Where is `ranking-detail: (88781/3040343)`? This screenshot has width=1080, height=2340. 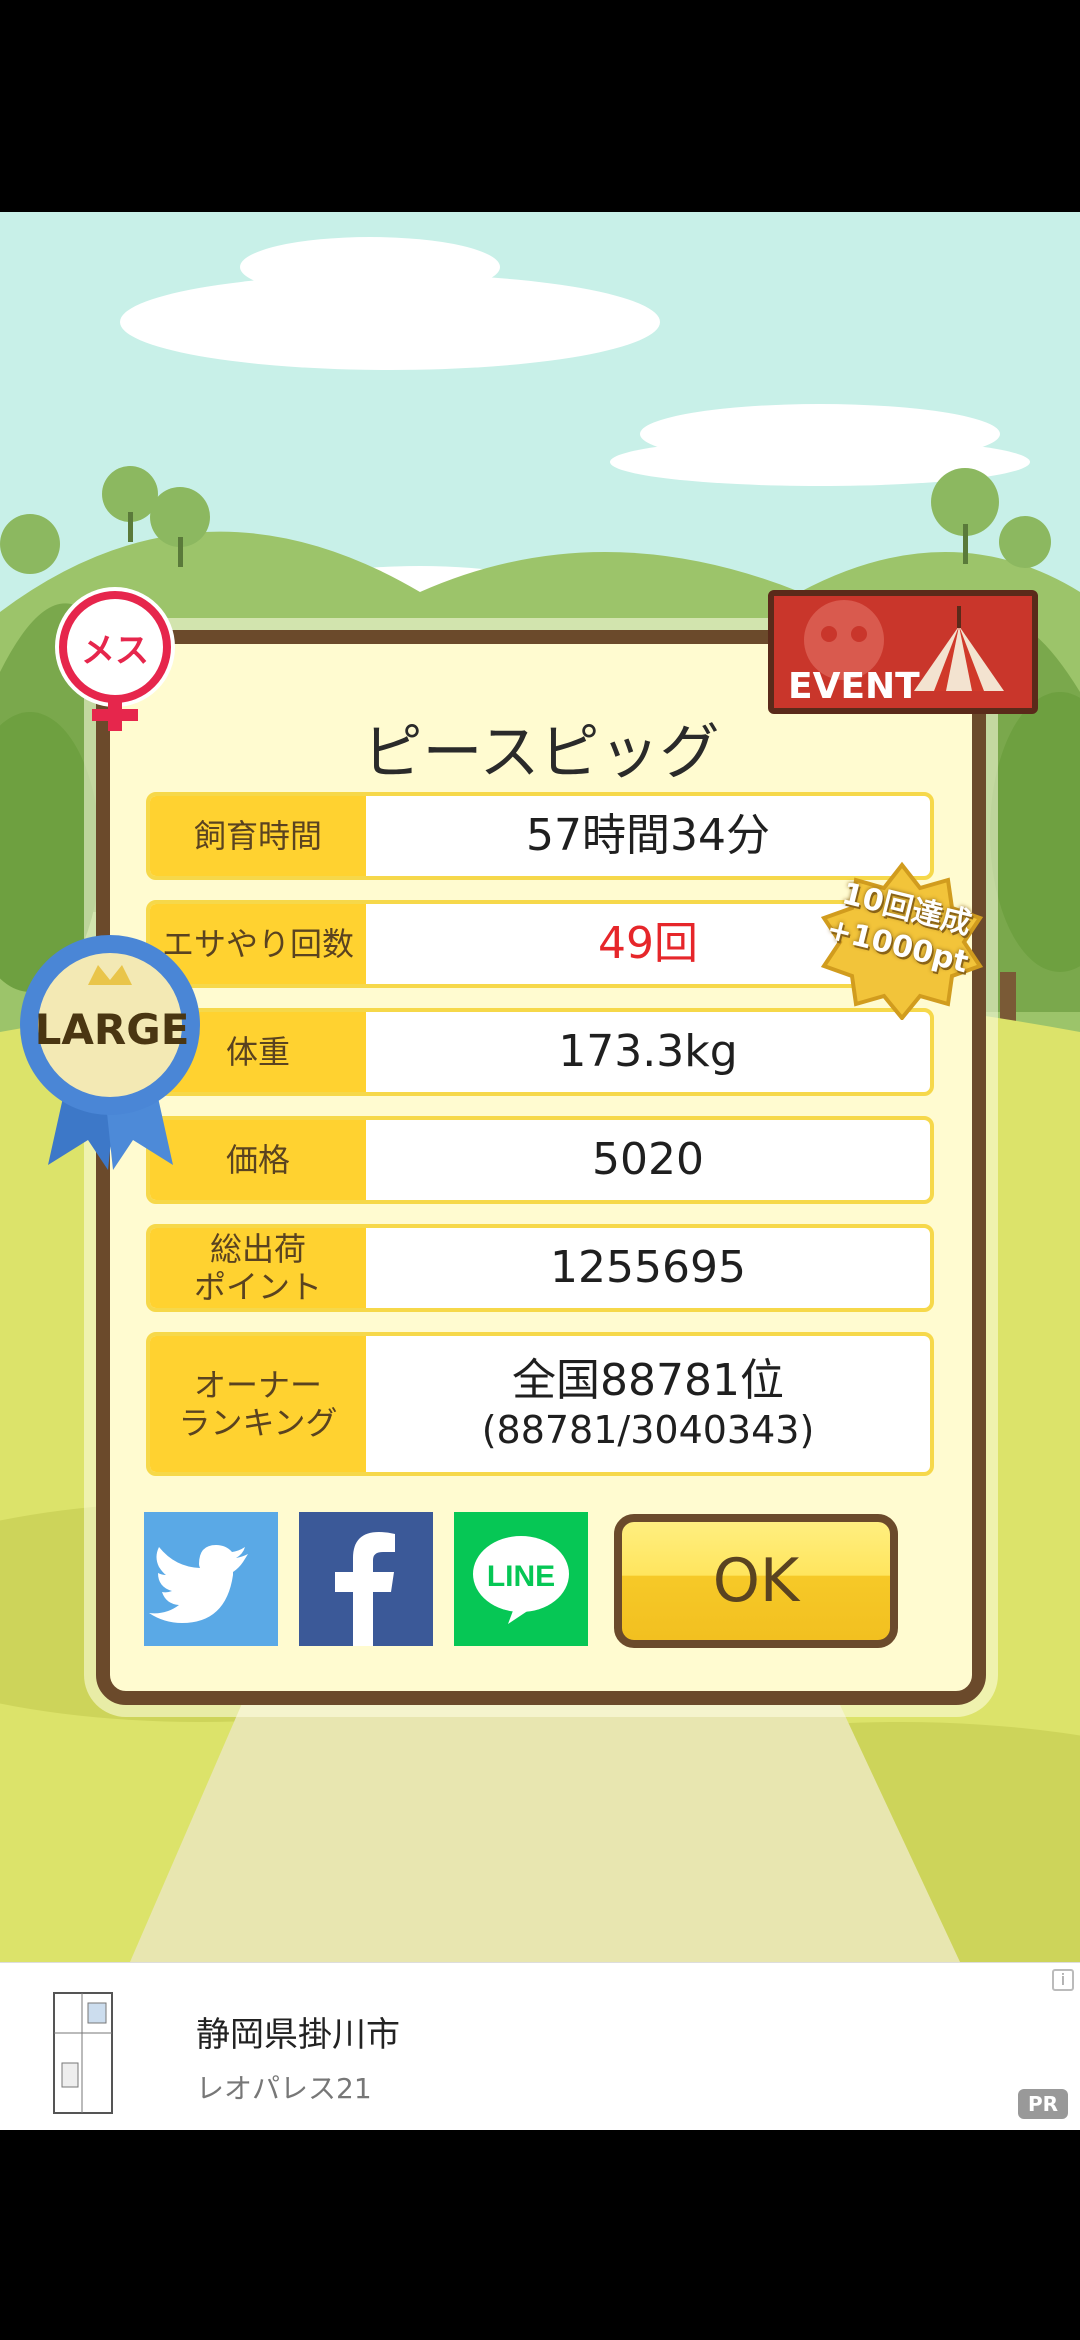 ranking-detail: (88781/3040343) is located at coordinates (648, 1429).